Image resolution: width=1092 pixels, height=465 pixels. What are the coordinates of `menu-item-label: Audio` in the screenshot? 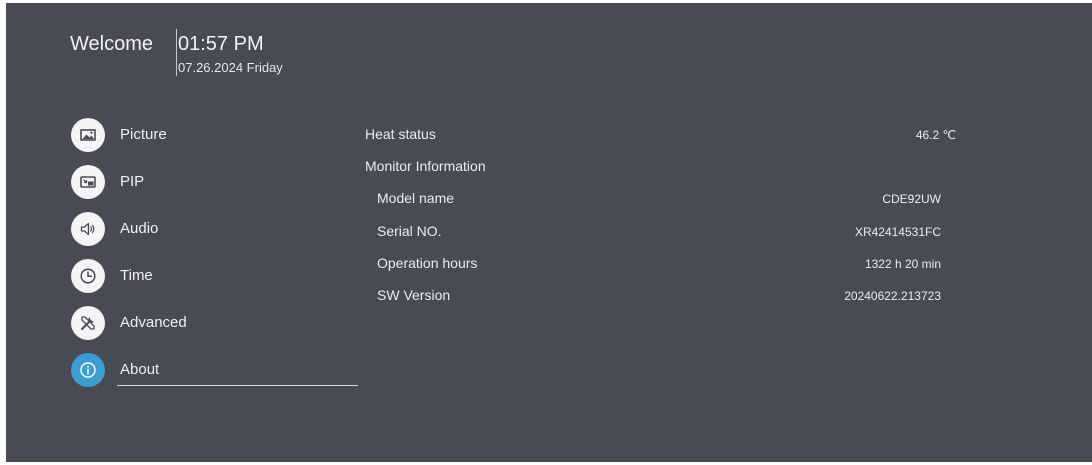 It's located at (139, 228).